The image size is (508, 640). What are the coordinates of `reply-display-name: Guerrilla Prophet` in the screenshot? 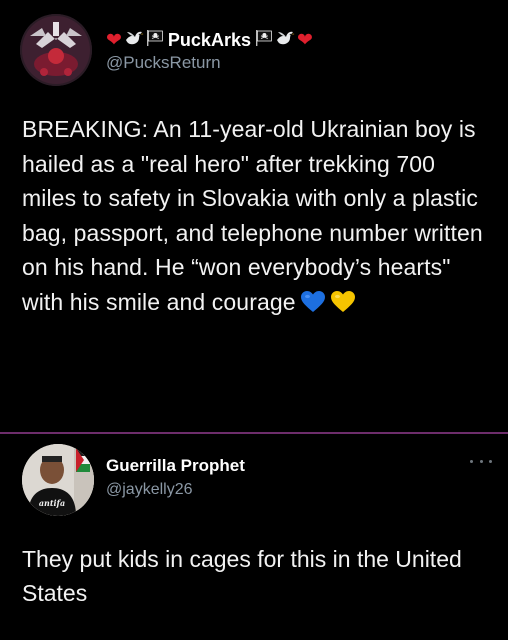 It's located at (175, 466).